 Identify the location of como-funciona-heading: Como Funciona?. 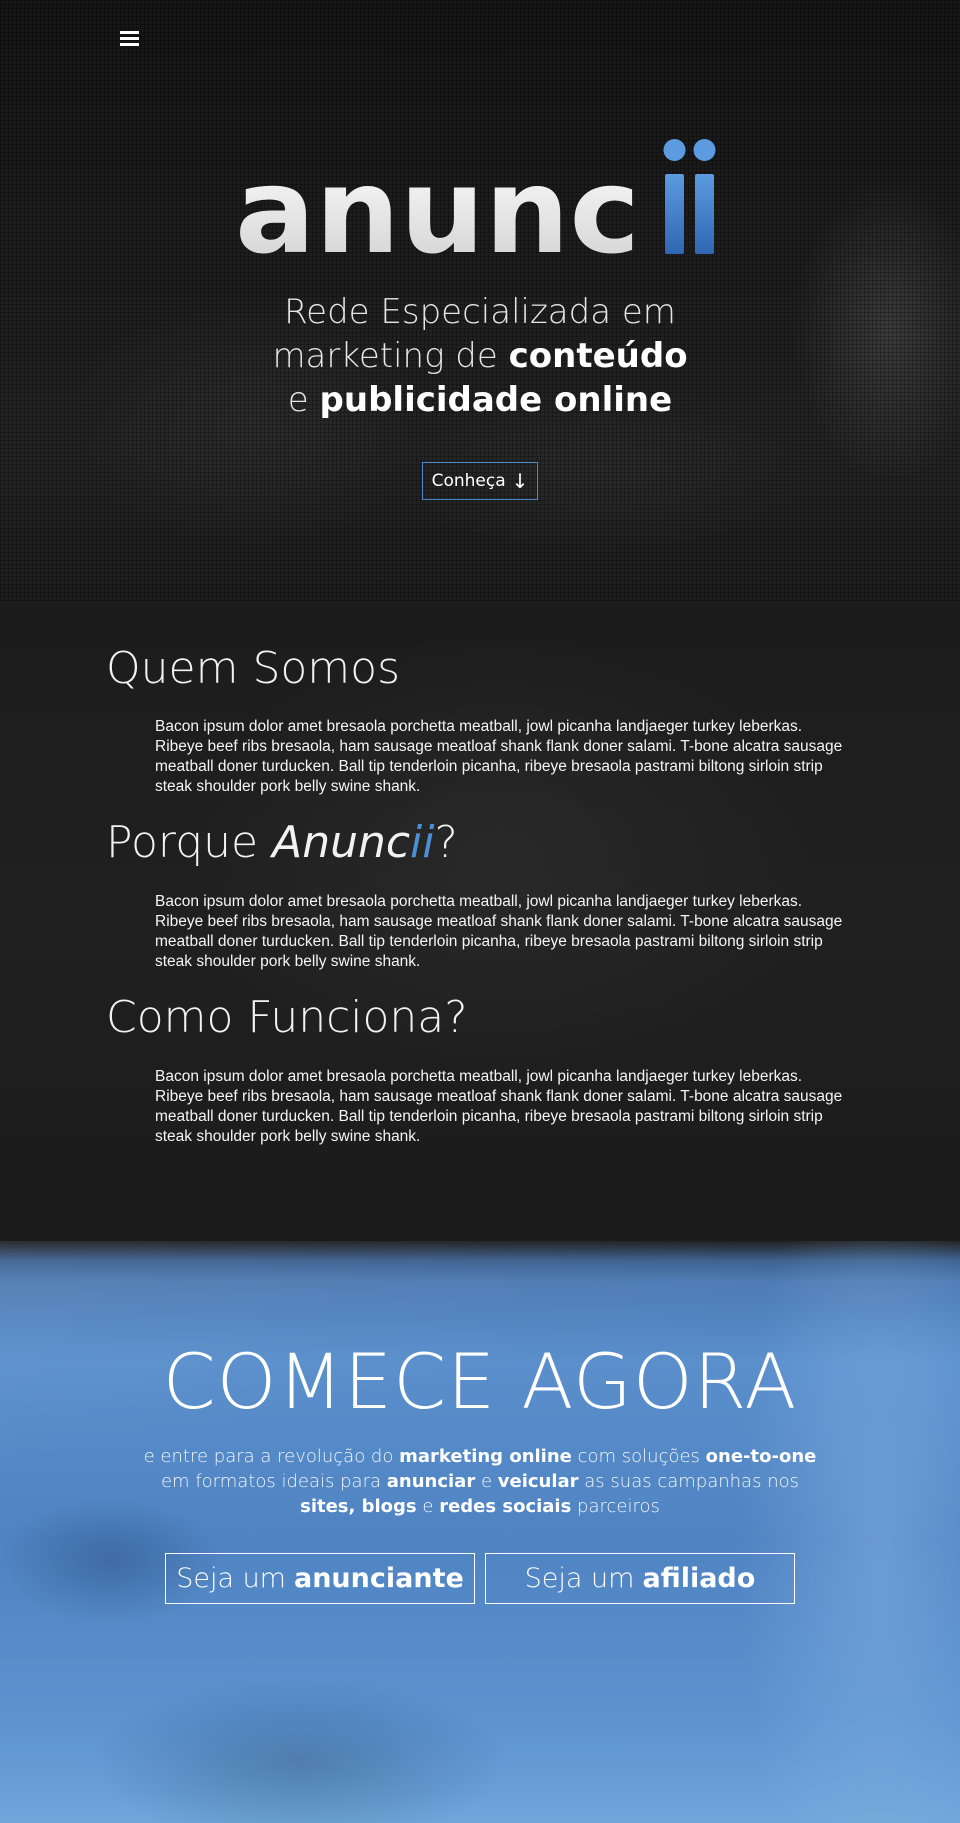
(287, 1017).